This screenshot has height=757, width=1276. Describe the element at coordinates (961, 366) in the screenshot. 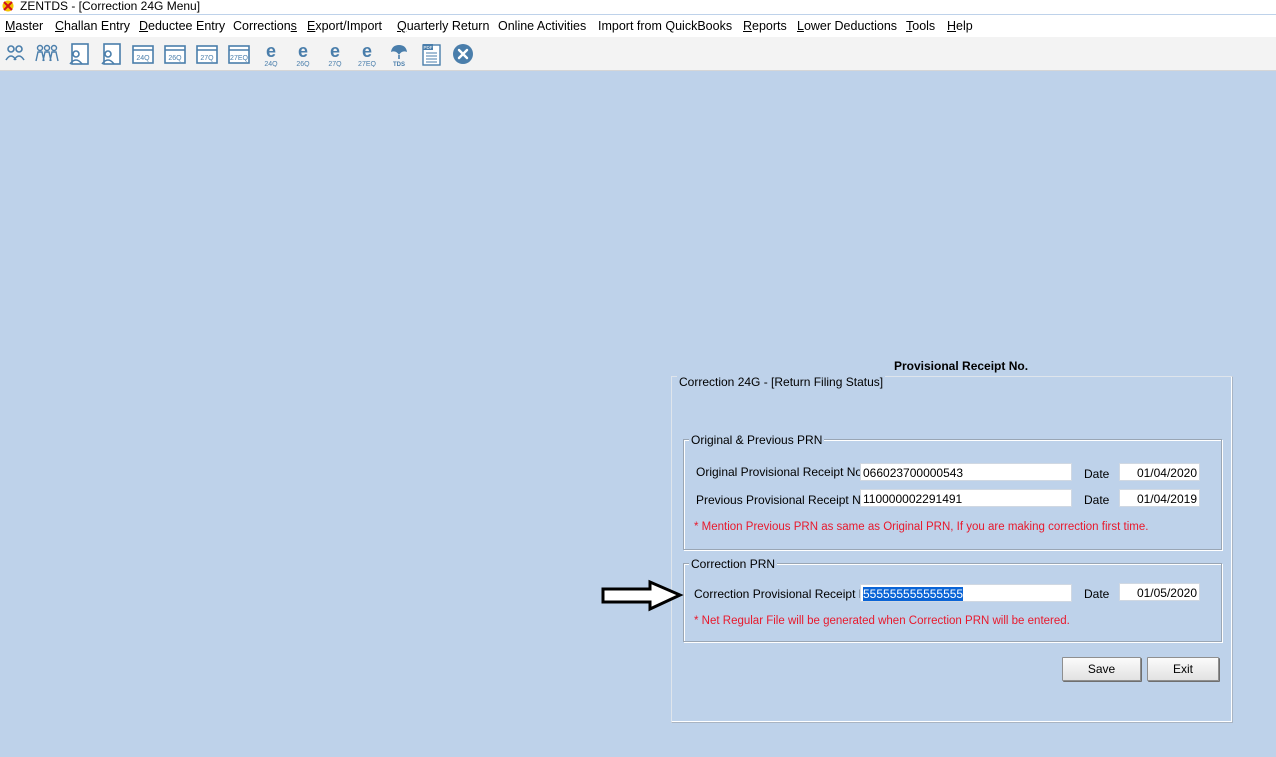

I see `form-heading: Provisional Receipt No.` at that location.